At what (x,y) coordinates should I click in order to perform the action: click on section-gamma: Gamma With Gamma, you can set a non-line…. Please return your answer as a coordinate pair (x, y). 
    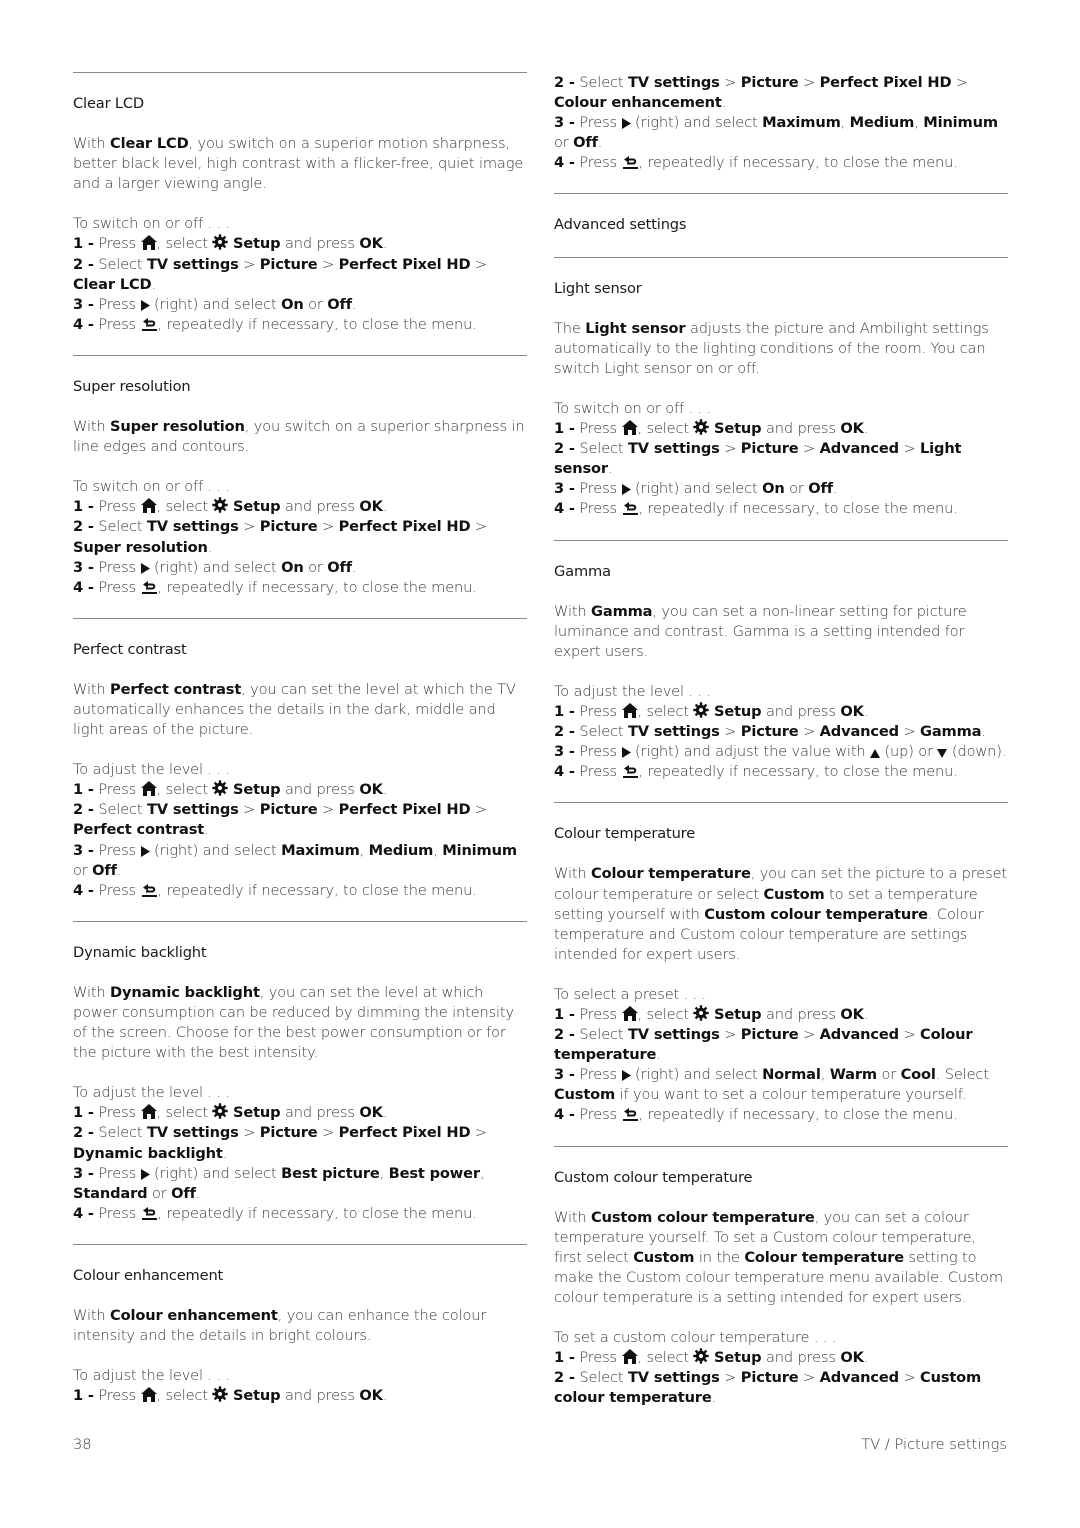
    Looking at the image, I should click on (781, 672).